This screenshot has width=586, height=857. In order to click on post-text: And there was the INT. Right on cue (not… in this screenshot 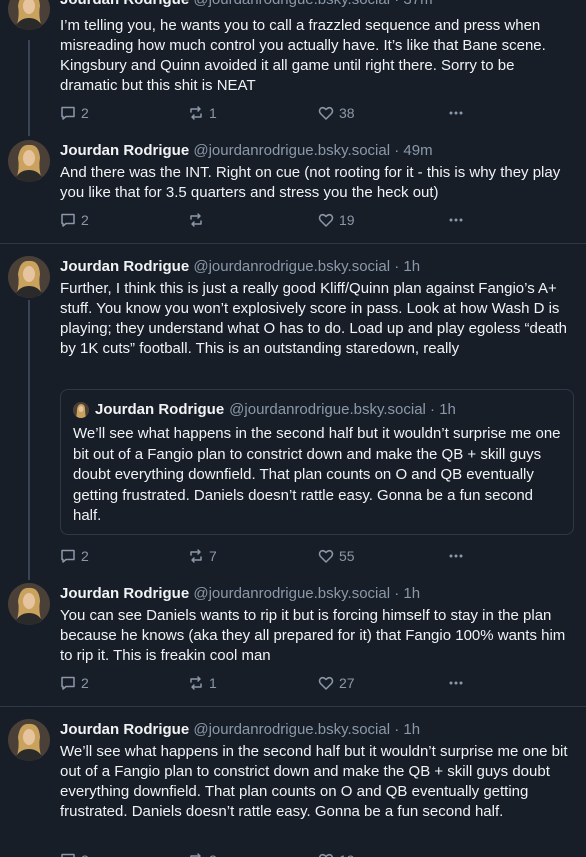, I will do `click(310, 182)`.